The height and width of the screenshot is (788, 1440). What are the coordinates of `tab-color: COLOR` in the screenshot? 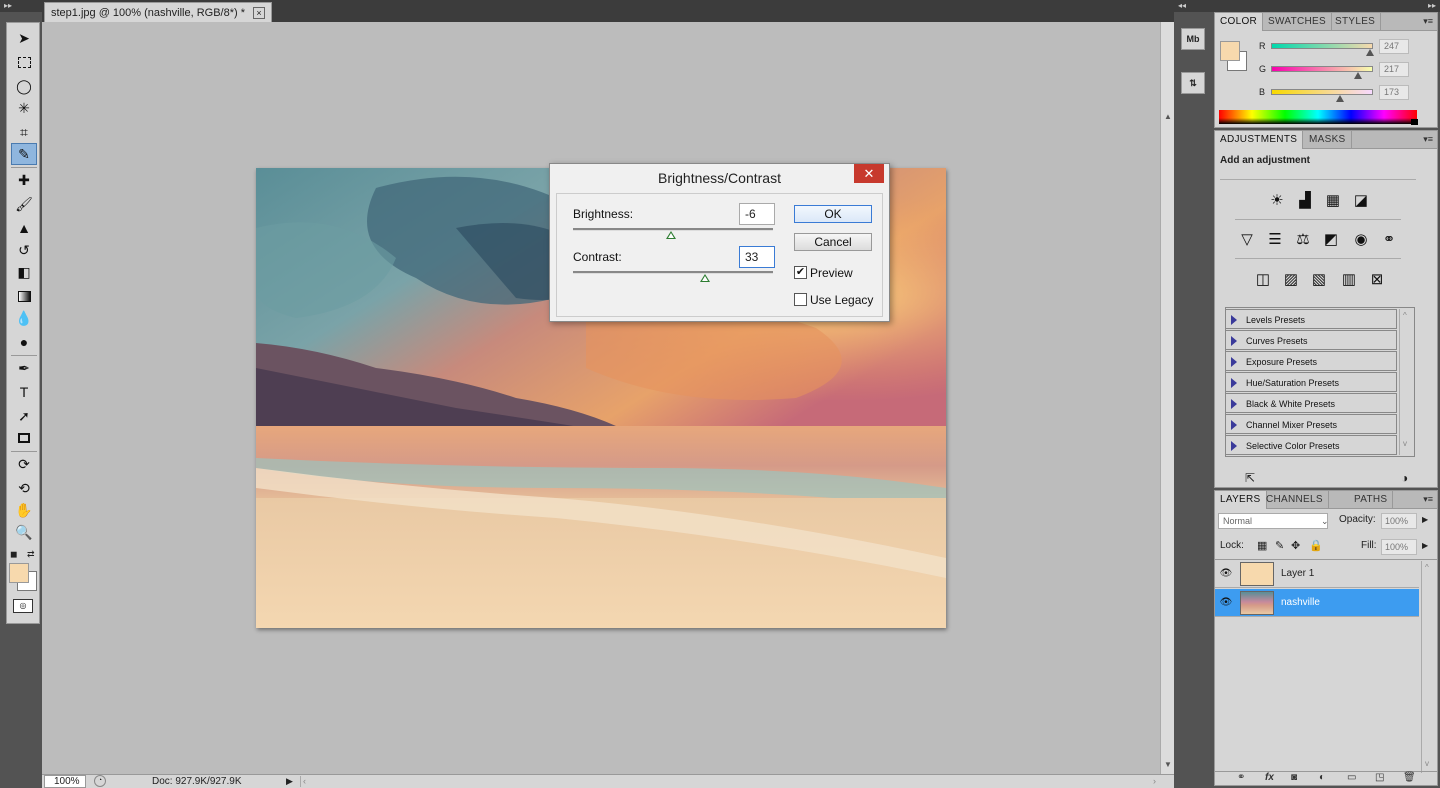 It's located at (1239, 22).